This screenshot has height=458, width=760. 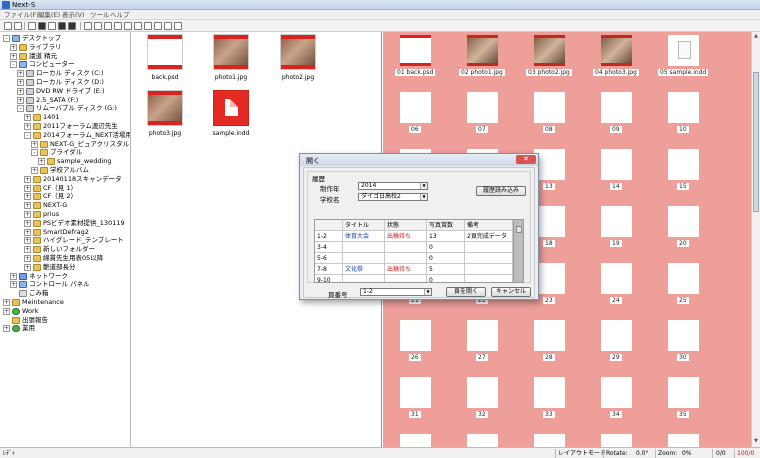 I want to click on table-row: 5-6 0, so click(x=415, y=258).